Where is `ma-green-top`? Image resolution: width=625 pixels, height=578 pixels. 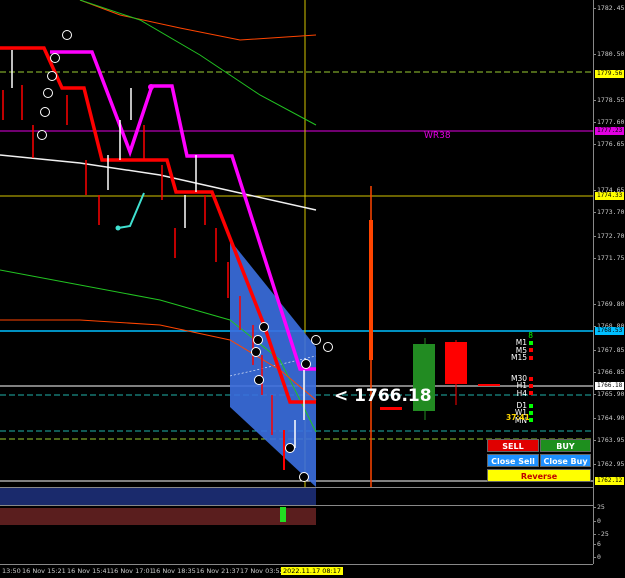
ma-green-top is located at coordinates (198, 63).